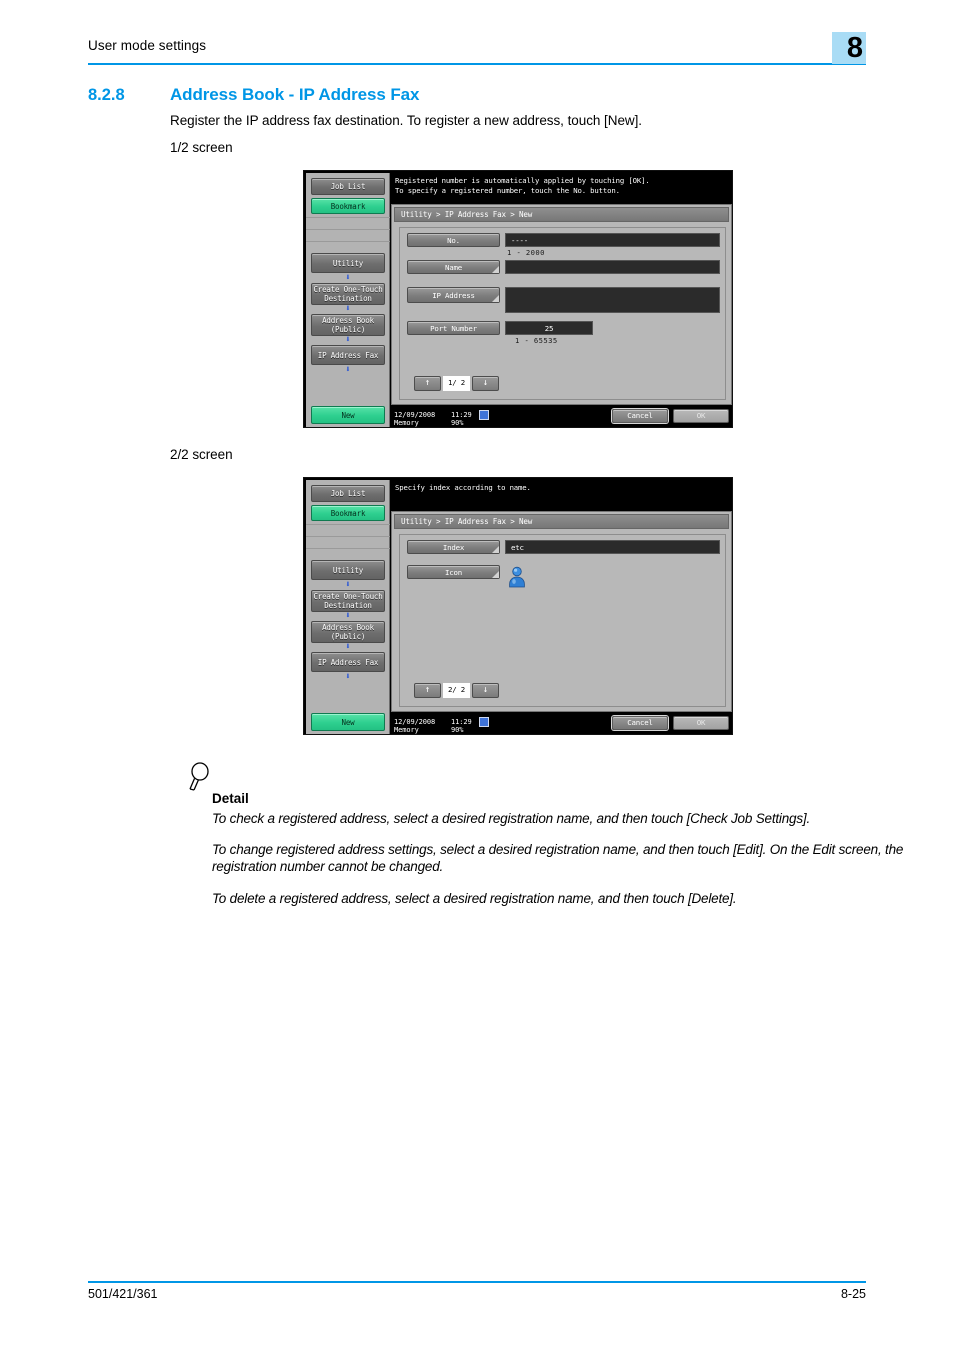 This screenshot has height=1351, width=954. What do you see at coordinates (295, 94) in the screenshot?
I see `page-title: Address Book - IP Address Fax` at bounding box center [295, 94].